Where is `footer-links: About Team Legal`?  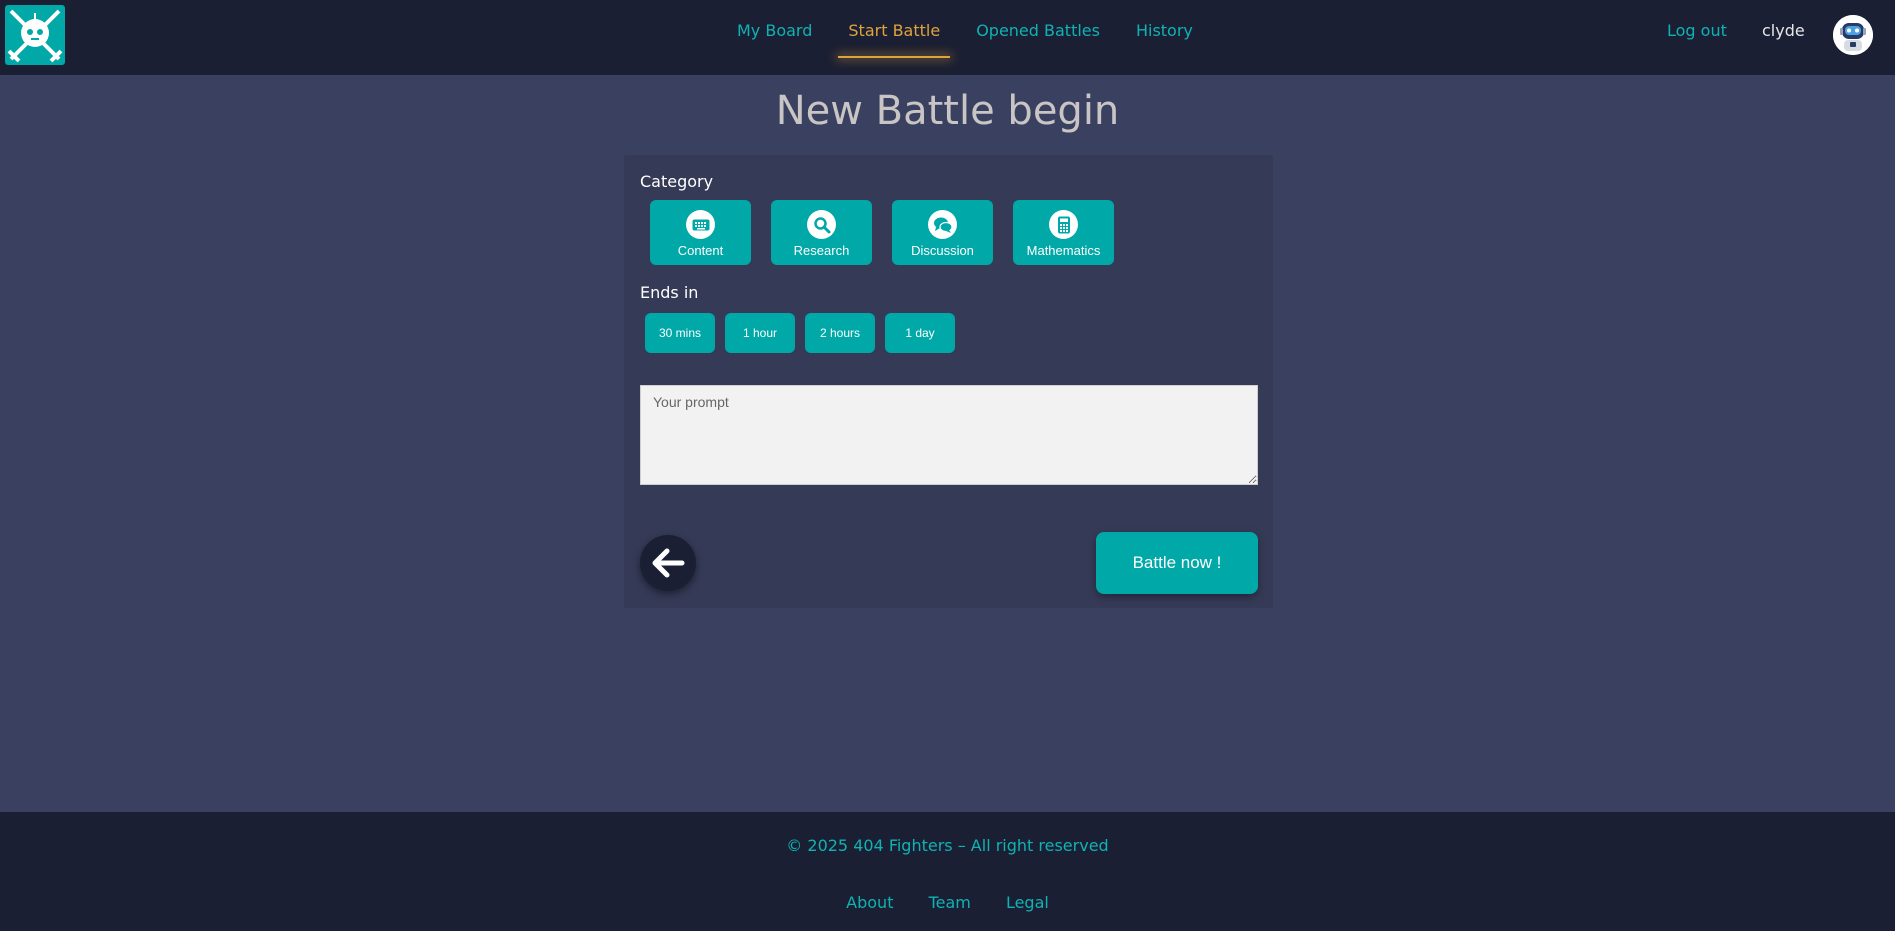 footer-links: About Team Legal is located at coordinates (947, 902).